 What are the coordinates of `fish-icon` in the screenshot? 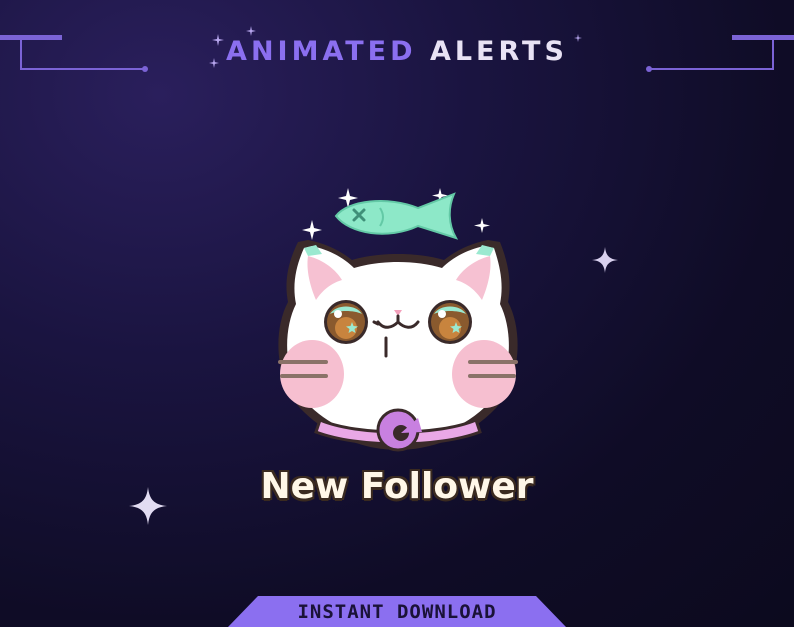 It's located at (396, 216).